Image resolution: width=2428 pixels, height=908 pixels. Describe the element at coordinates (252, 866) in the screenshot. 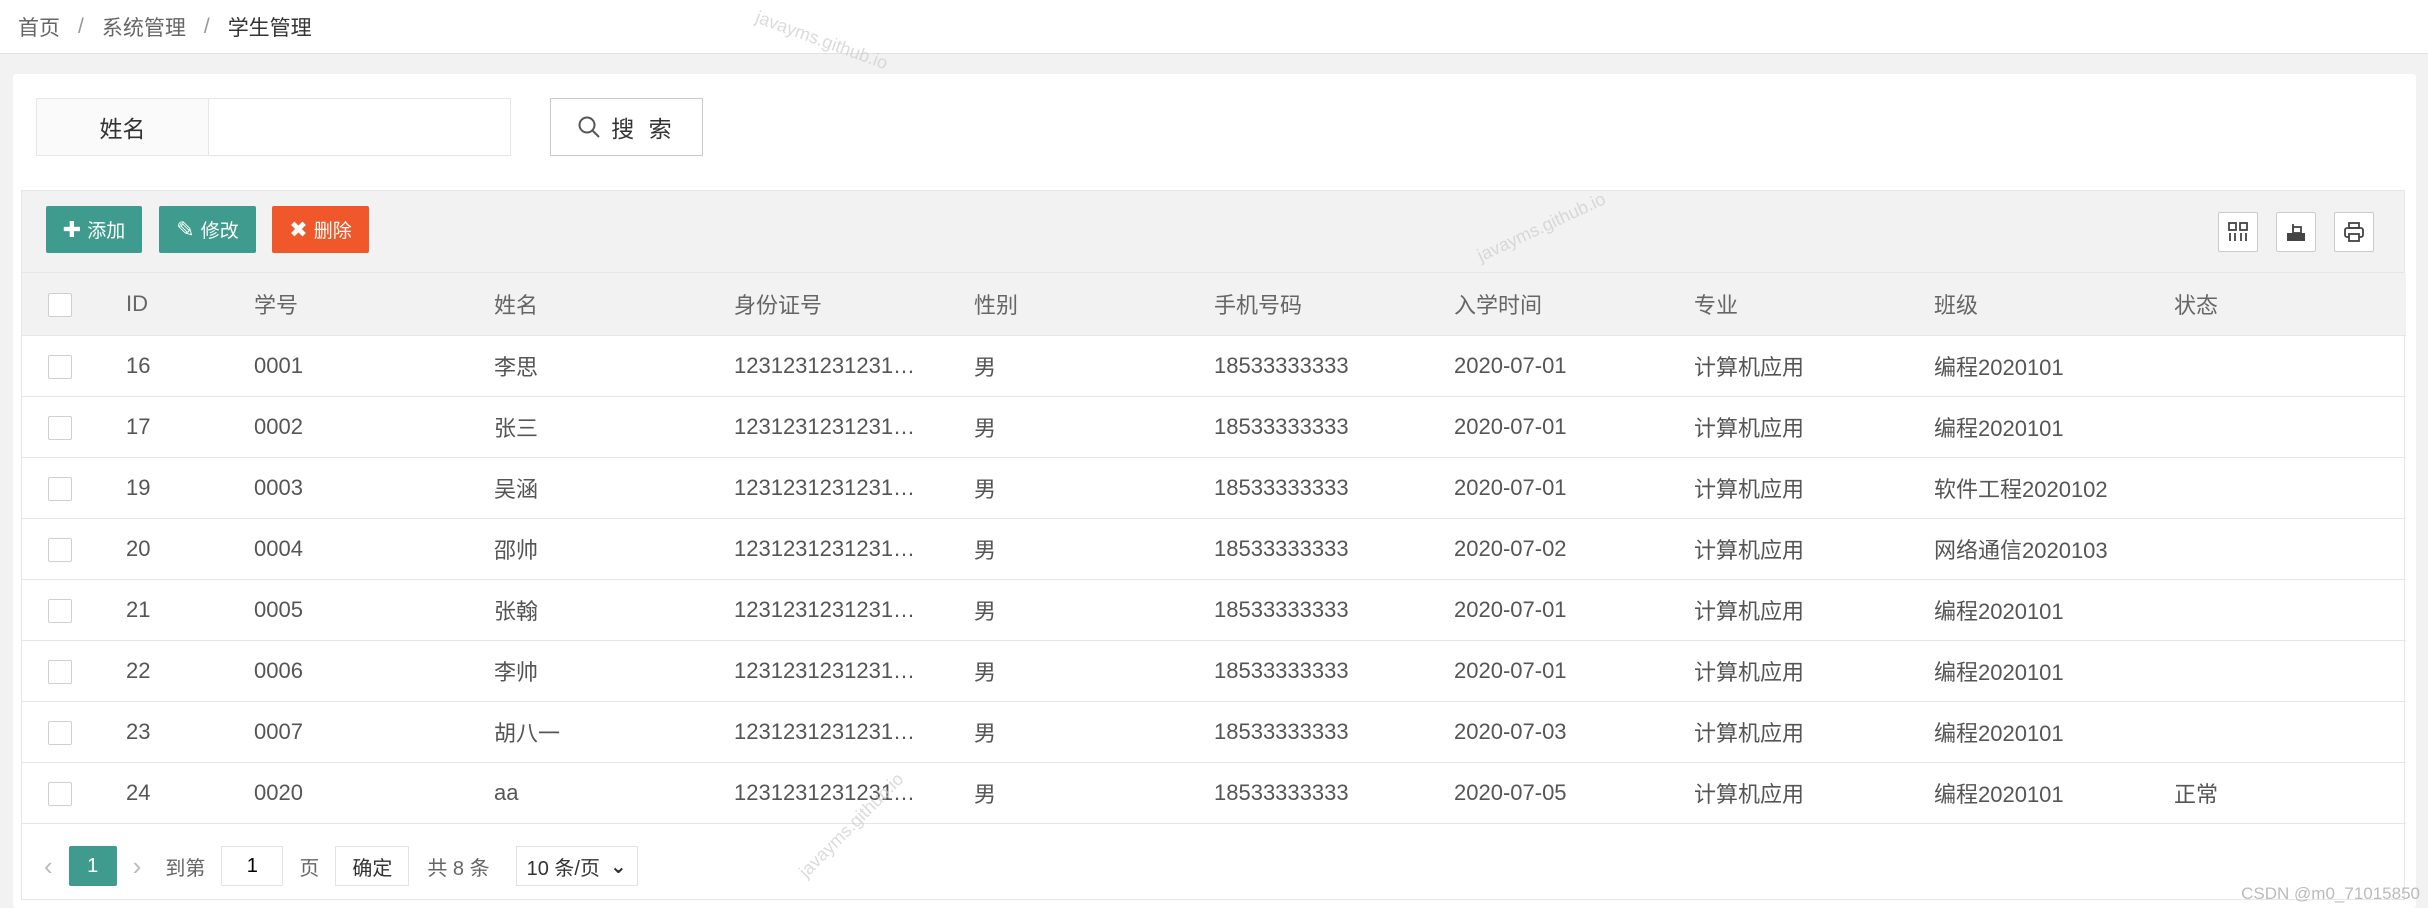

I see `goto-page-input` at that location.